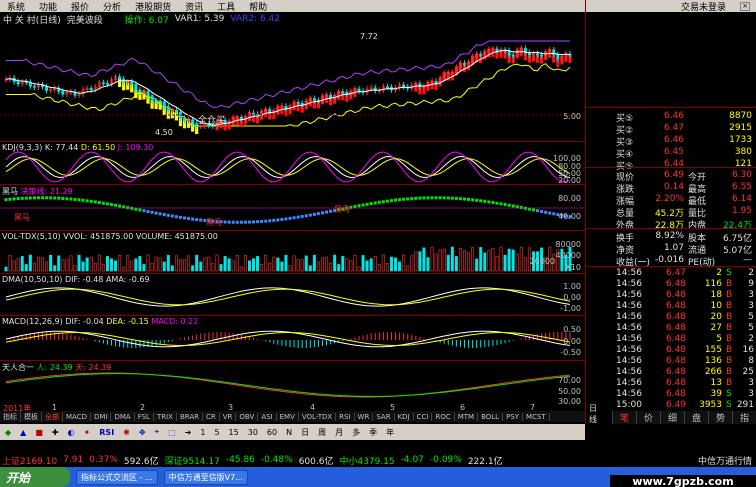 This screenshot has width=756, height=487. I want to click on zx-index: 中小4379.15, so click(366, 460).